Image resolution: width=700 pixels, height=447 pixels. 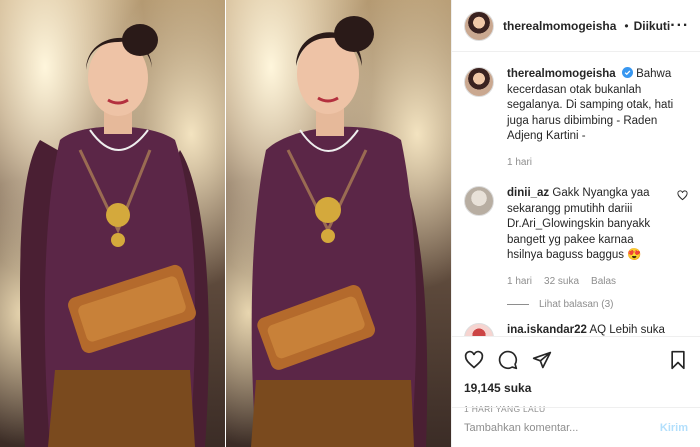 I want to click on post-header: therealmomogeisha • Diikuti ···, so click(x=576, y=26).